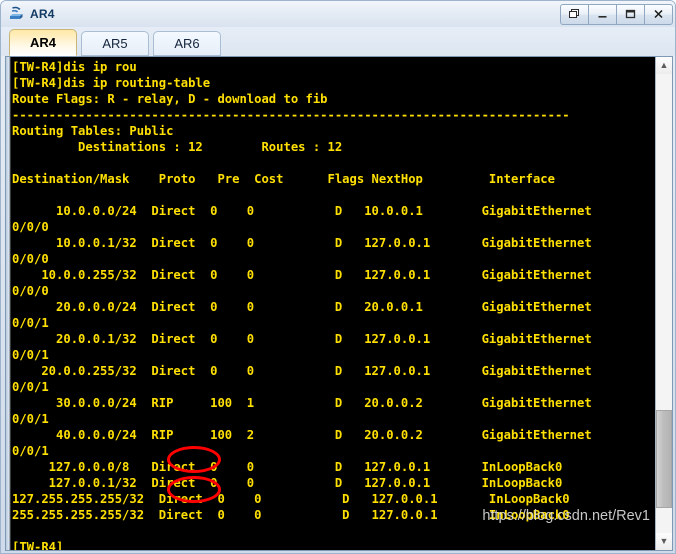  Describe the element at coordinates (338, 41) in the screenshot. I see `tab-bar: AR4 AR5 AR6` at that location.